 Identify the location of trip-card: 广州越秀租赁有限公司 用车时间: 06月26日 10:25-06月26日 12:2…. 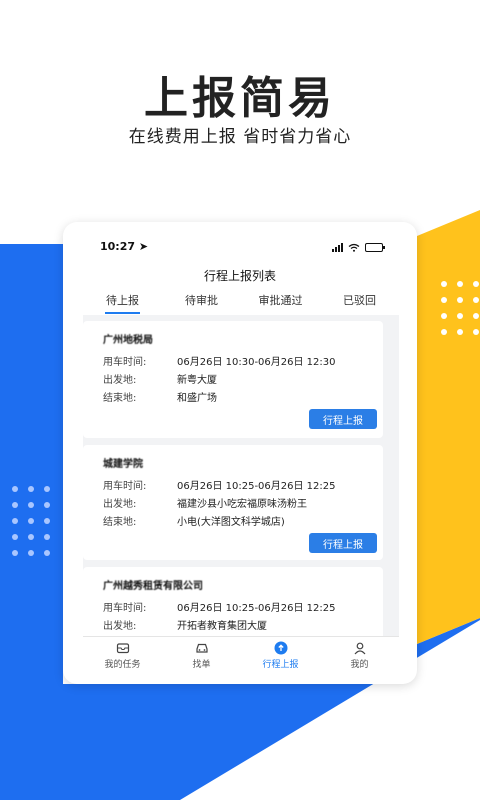
(233, 602).